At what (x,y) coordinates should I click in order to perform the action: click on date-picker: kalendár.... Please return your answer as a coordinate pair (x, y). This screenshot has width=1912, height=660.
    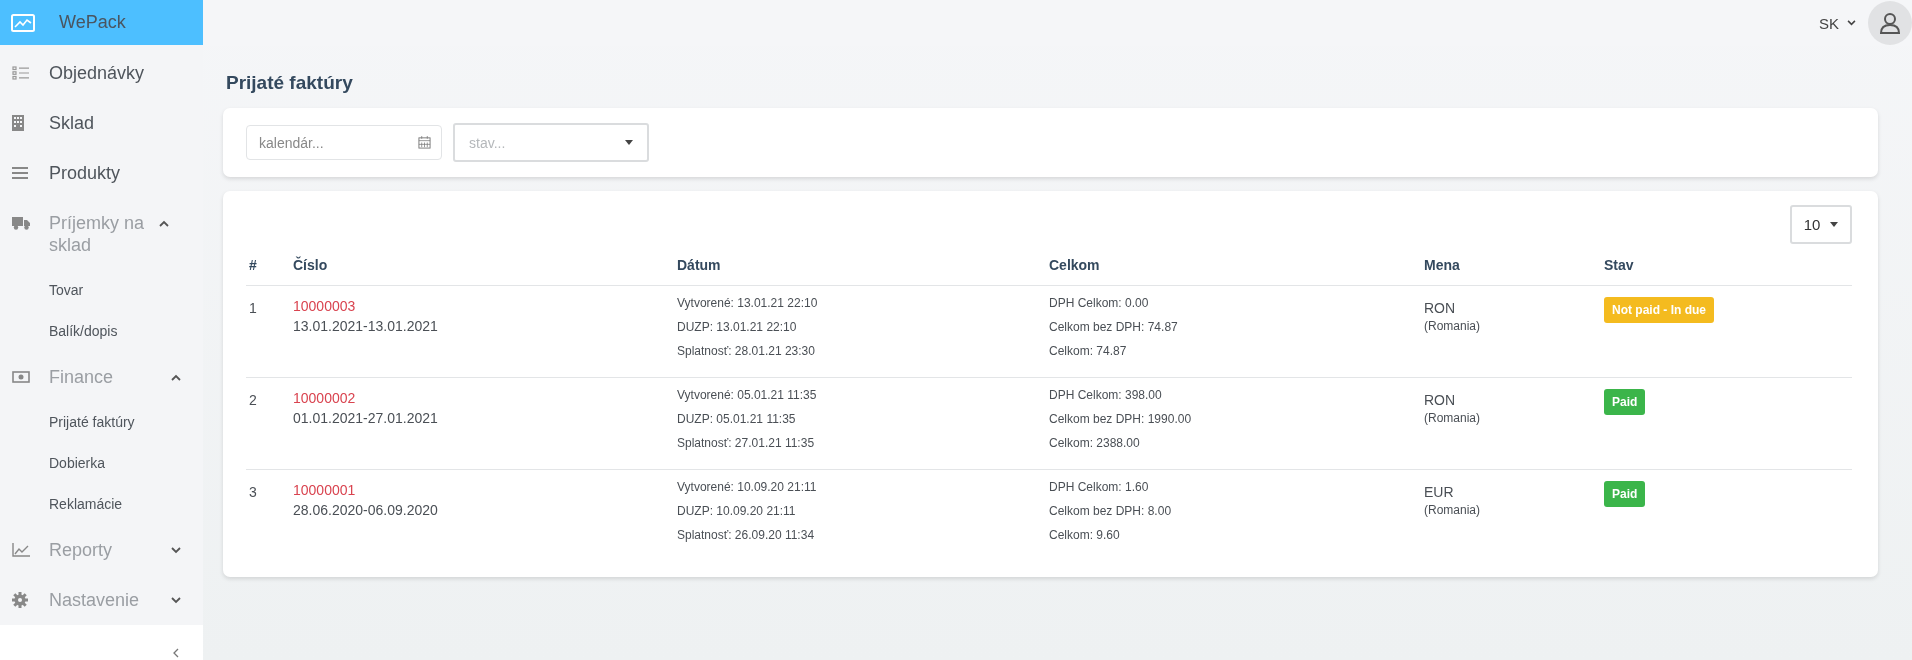
    Looking at the image, I should click on (344, 142).